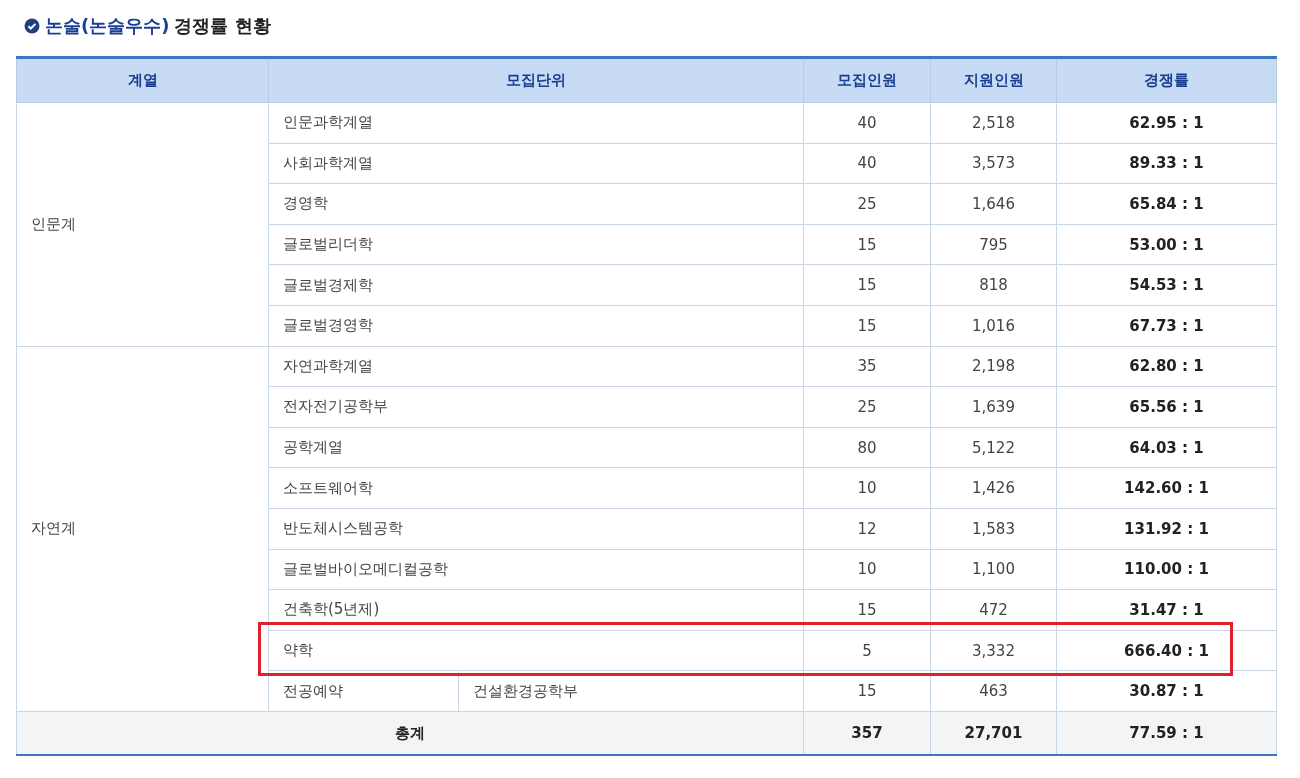 The height and width of the screenshot is (778, 1300). What do you see at coordinates (142, 224) in the screenshot?
I see `table-cell: 인문계` at bounding box center [142, 224].